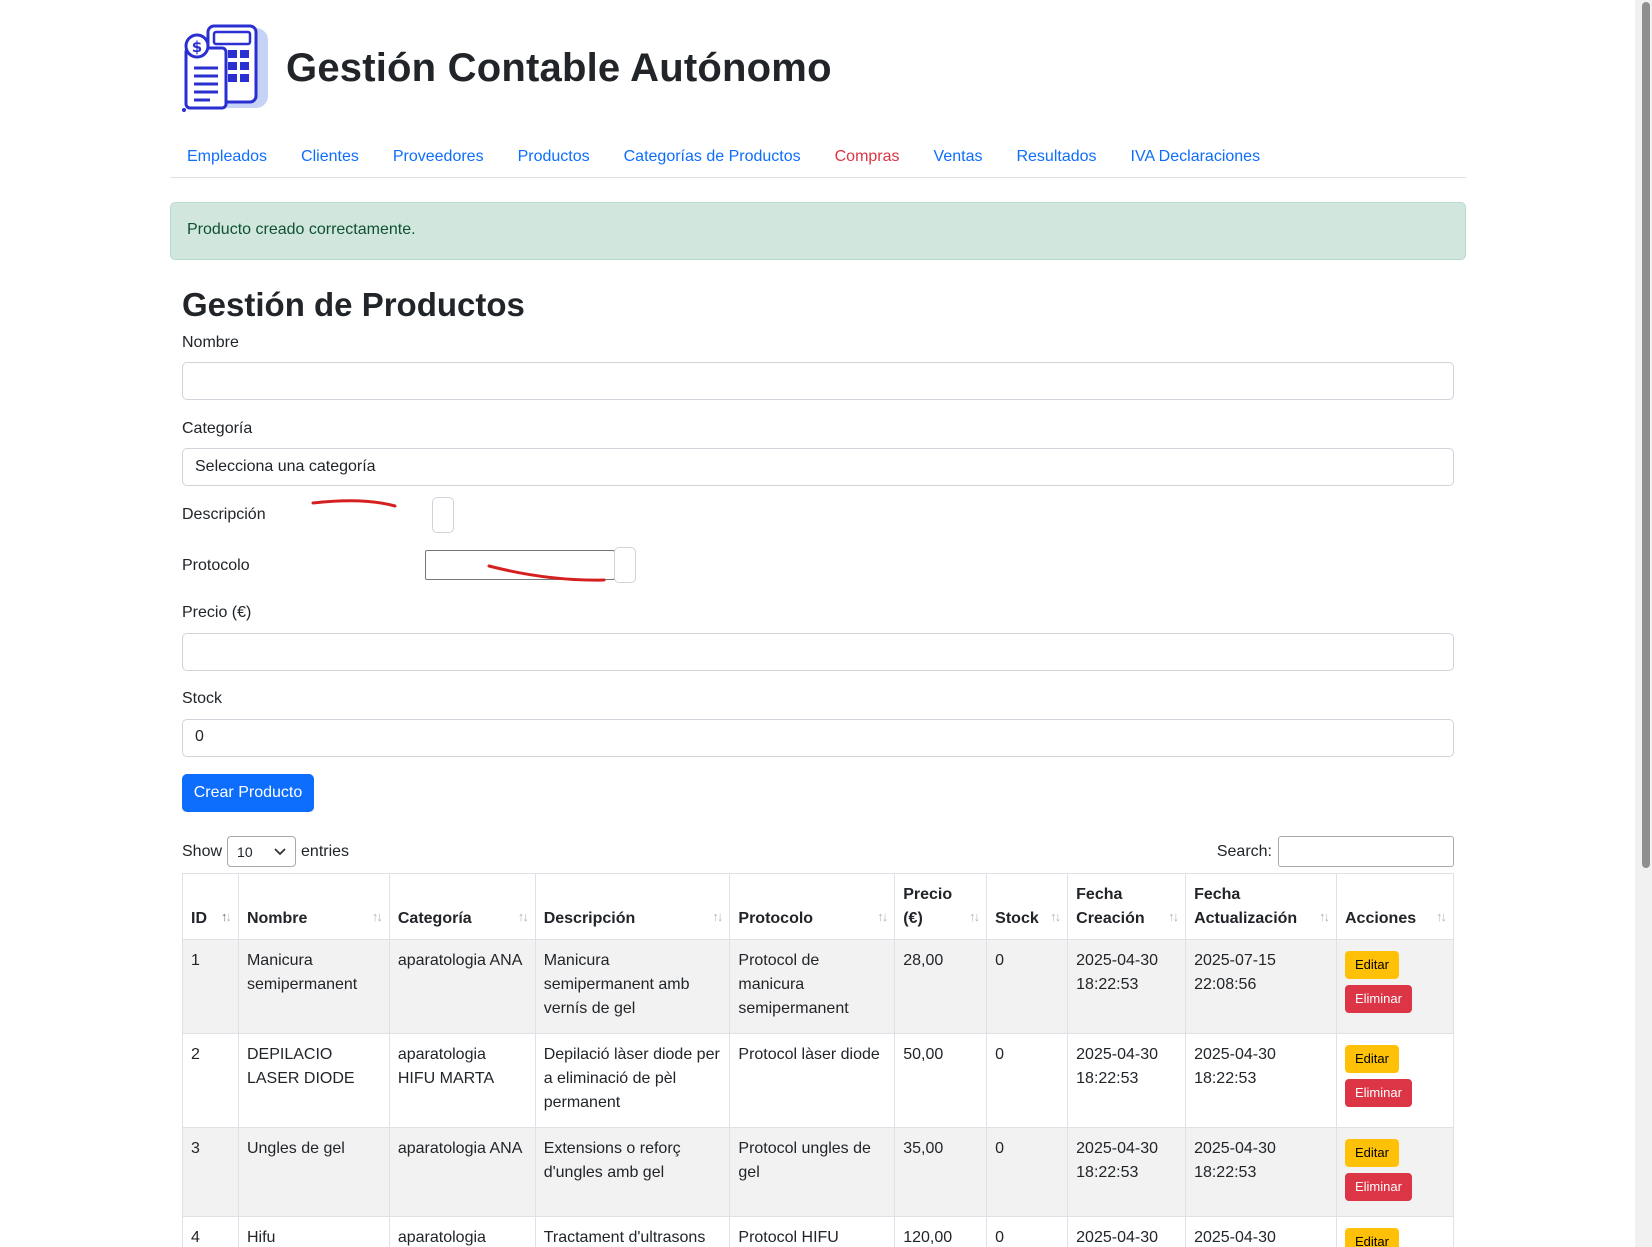  Describe the element at coordinates (462, 906) in the screenshot. I see `column-header-categoria: Categoría ↑↓` at that location.